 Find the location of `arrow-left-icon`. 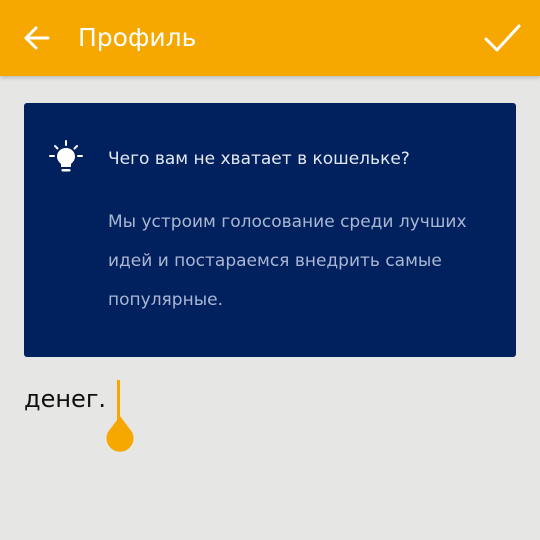

arrow-left-icon is located at coordinates (37, 38).